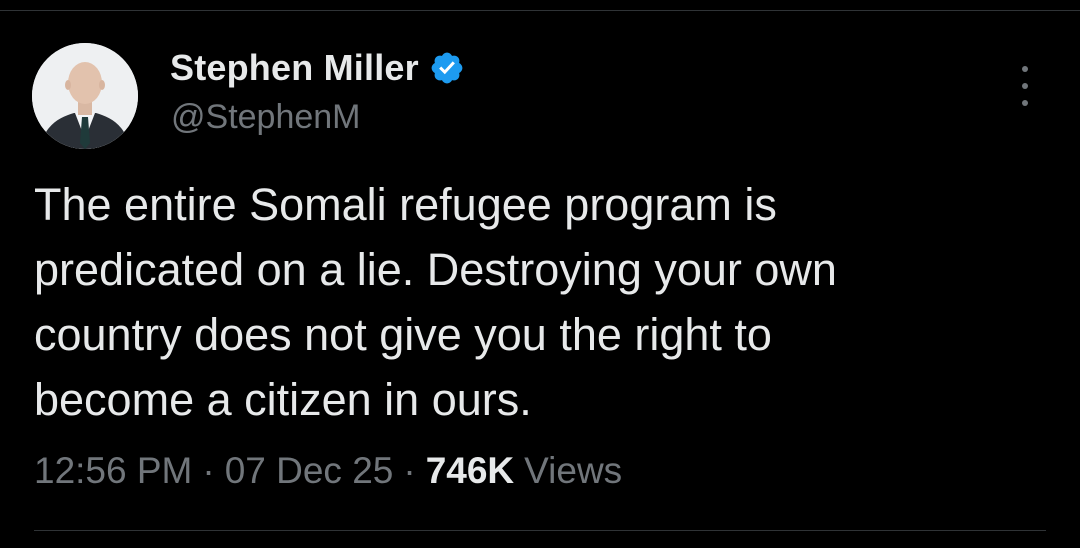 The image size is (1080, 548). What do you see at coordinates (573, 471) in the screenshot?
I see `views-label: Views` at bounding box center [573, 471].